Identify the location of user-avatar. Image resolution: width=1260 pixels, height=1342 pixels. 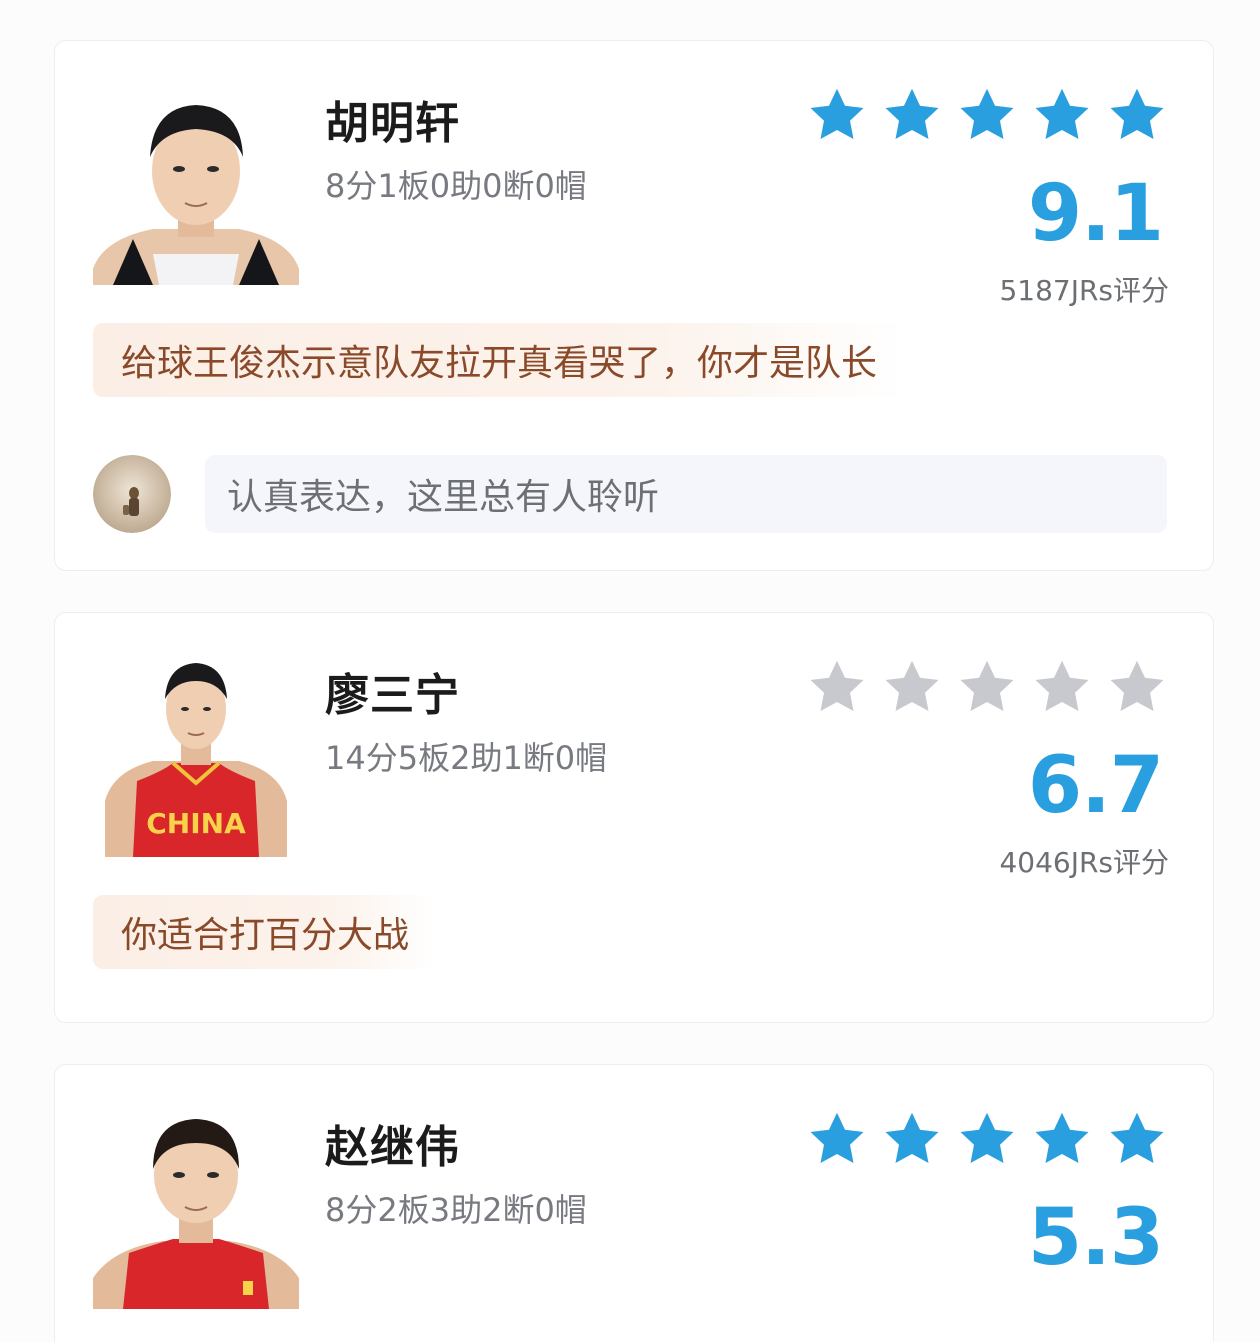
(132, 494).